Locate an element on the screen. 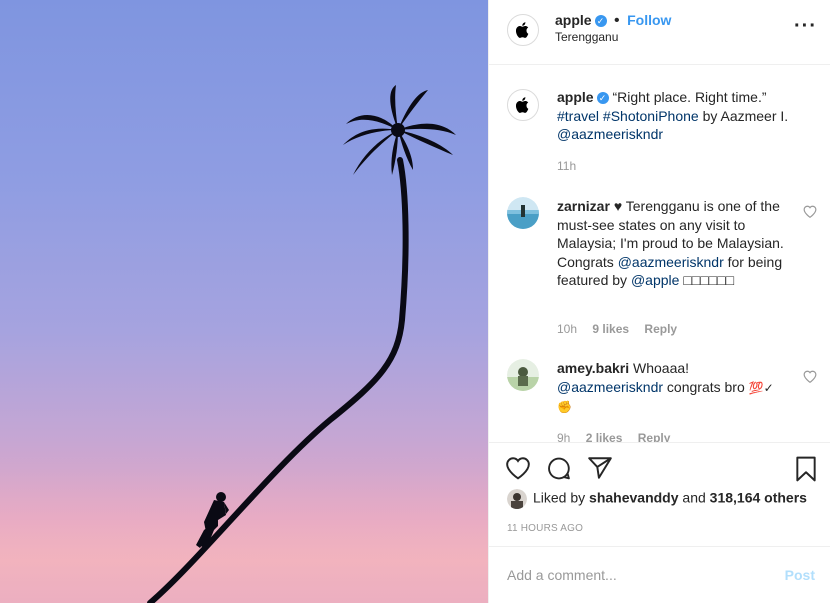 This screenshot has width=830, height=604. likes-summary: Liked by shahevanddy and 318,164 others is located at coordinates (657, 499).